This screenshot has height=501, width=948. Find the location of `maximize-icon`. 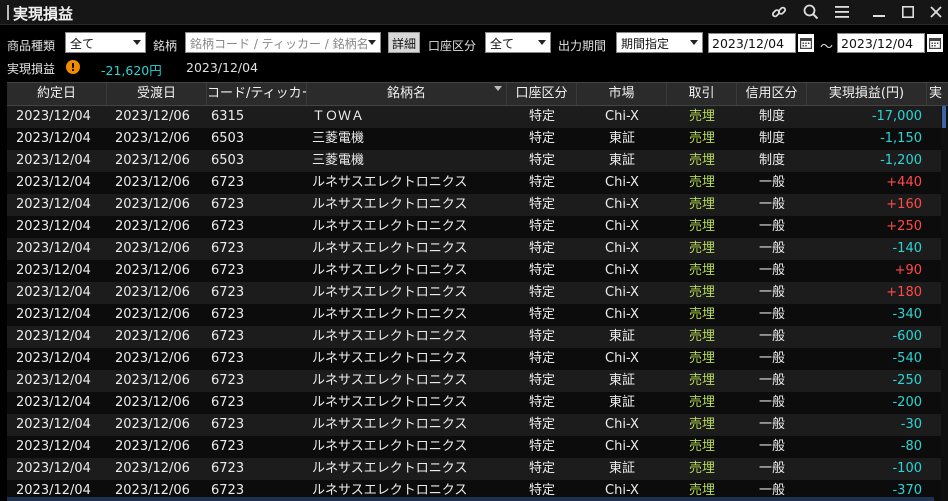

maximize-icon is located at coordinates (908, 12).